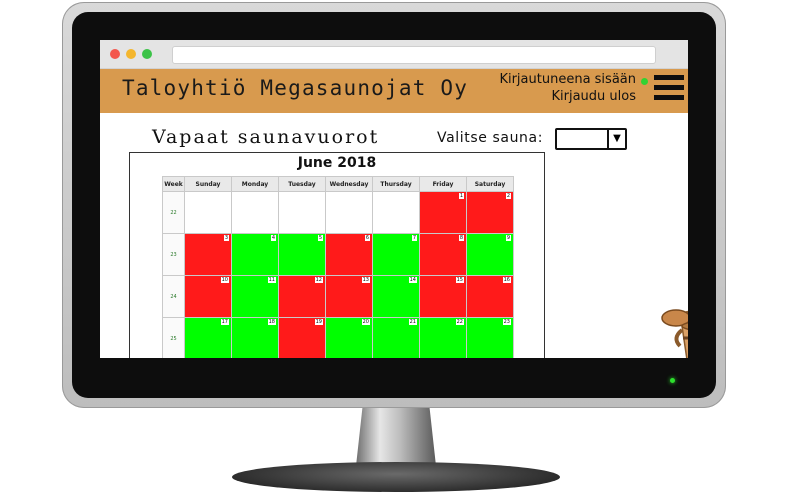 This screenshot has height=500, width=800. I want to click on sauna-select-label: Valitse sauna:, so click(490, 138).